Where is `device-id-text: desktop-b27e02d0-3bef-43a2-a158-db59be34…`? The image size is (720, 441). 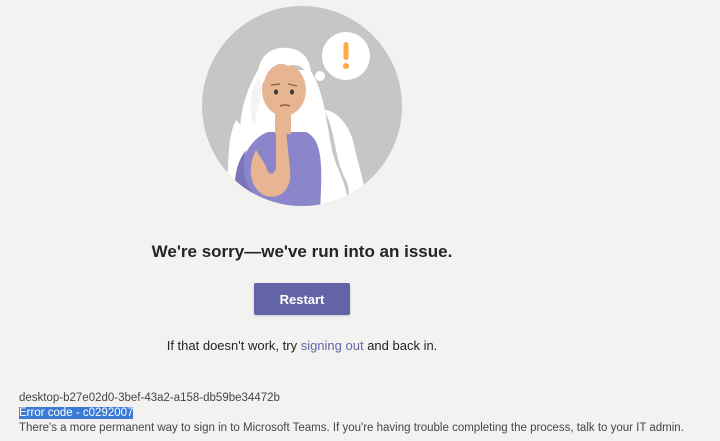 device-id-text: desktop-b27e02d0-3bef-43a2-a158-db59be34… is located at coordinates (149, 398).